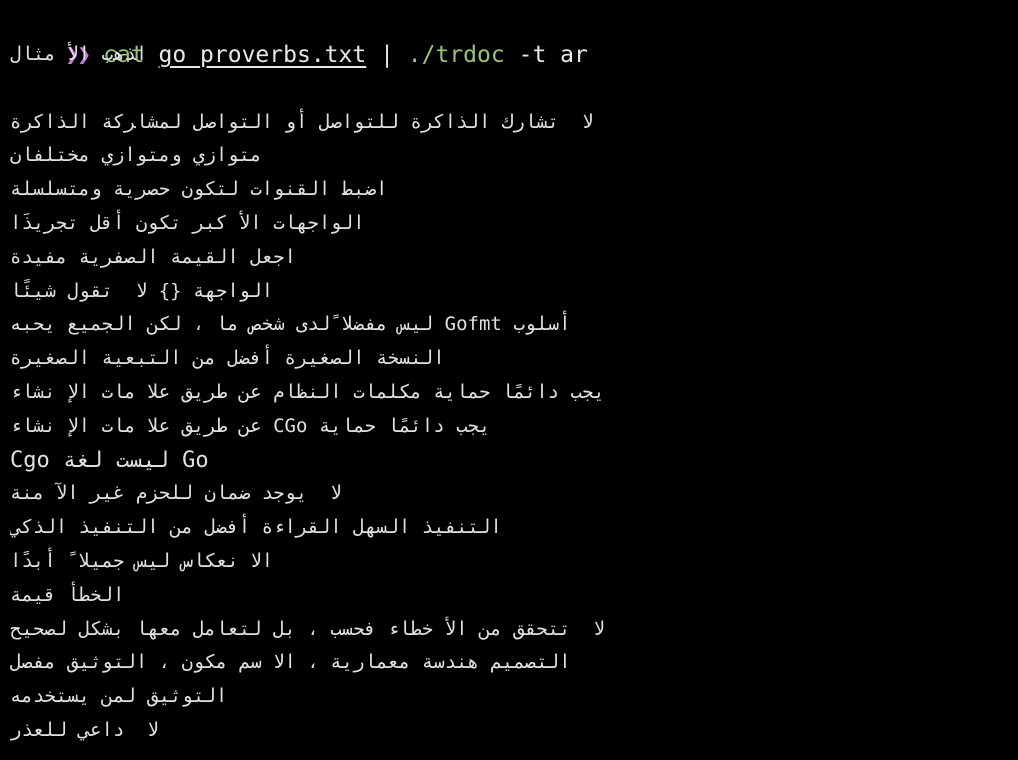 The width and height of the screenshot is (1018, 760). Describe the element at coordinates (509, 89) in the screenshot. I see `output-line` at that location.